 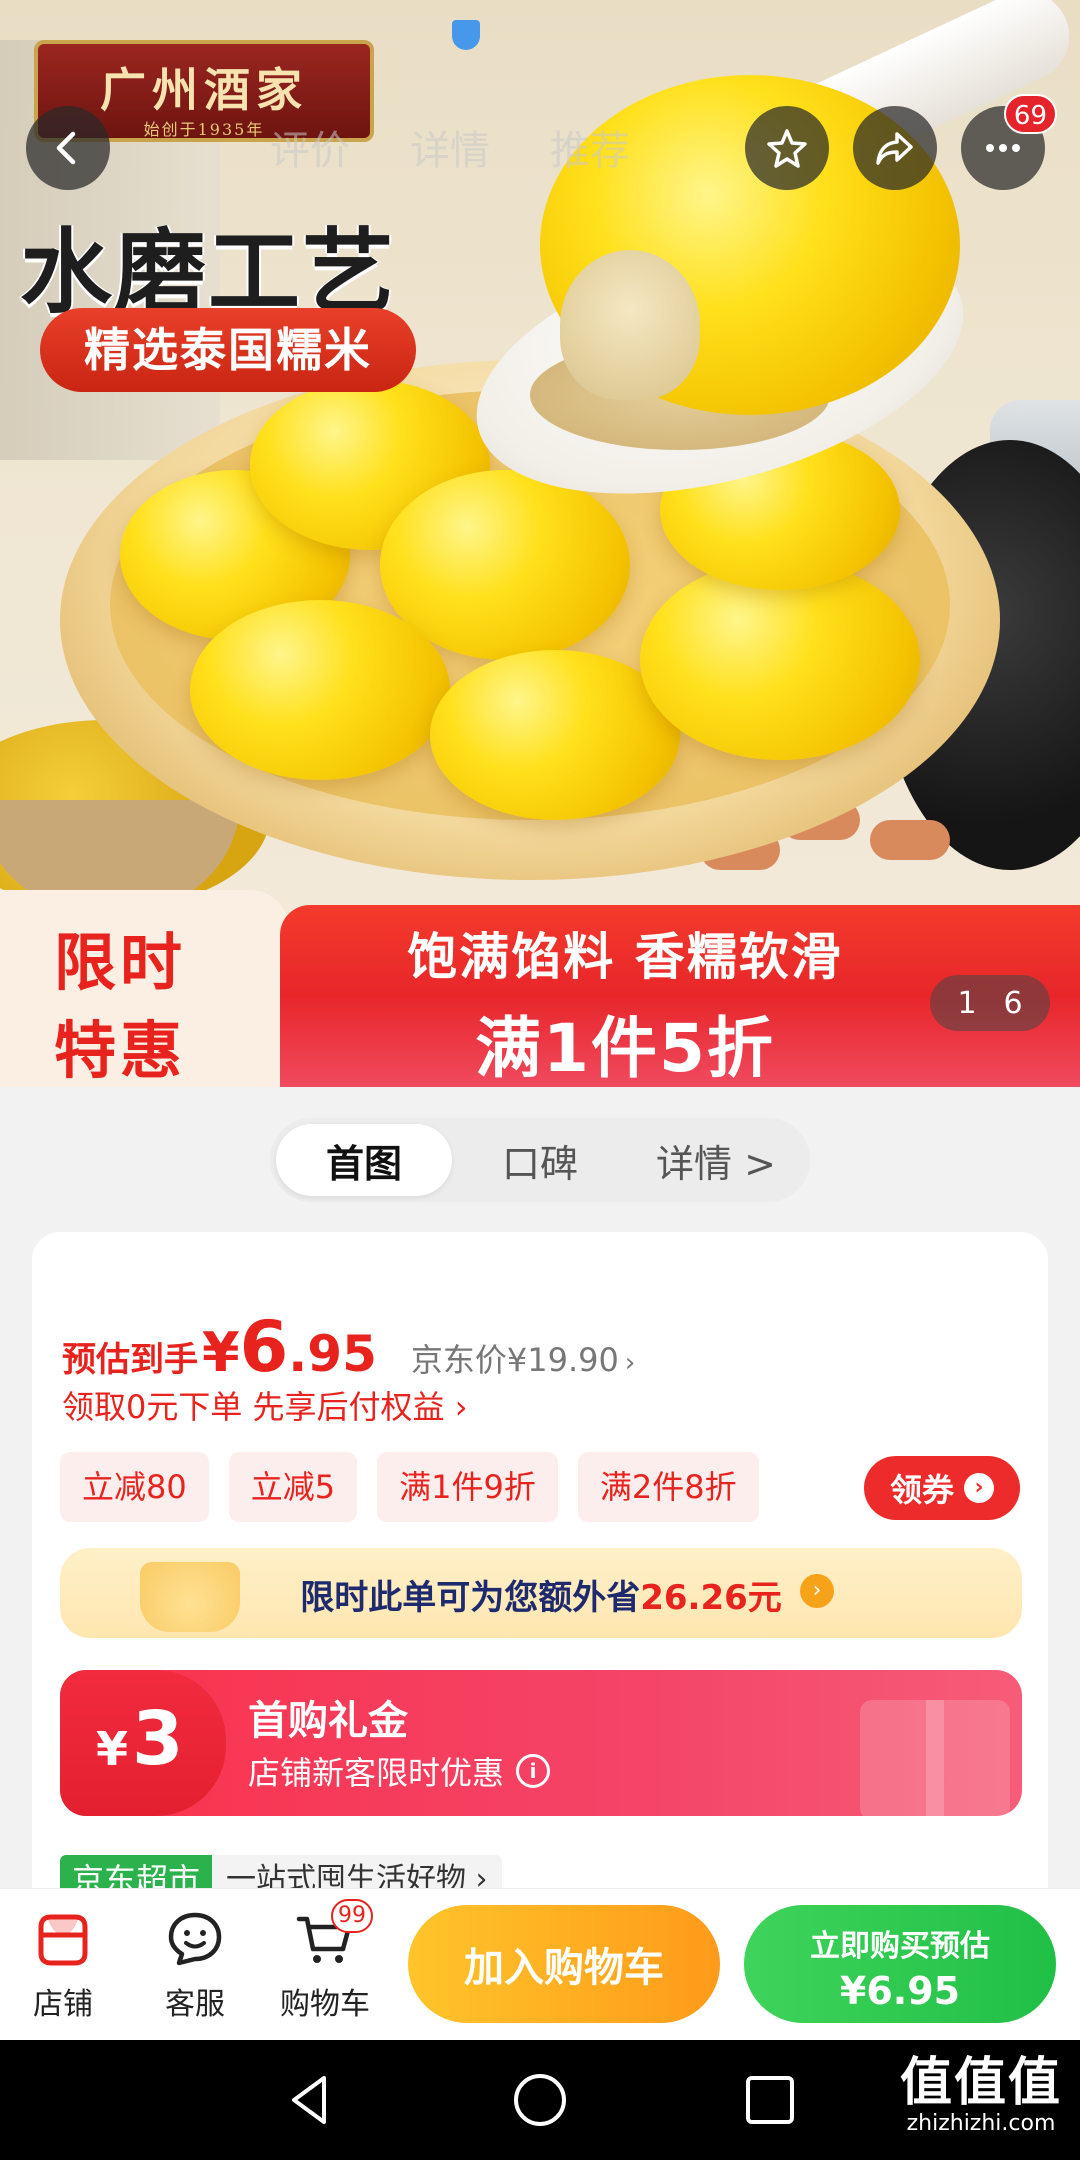 What do you see at coordinates (981, 2123) in the screenshot?
I see `watermark-url: zhizhizhi.com` at bounding box center [981, 2123].